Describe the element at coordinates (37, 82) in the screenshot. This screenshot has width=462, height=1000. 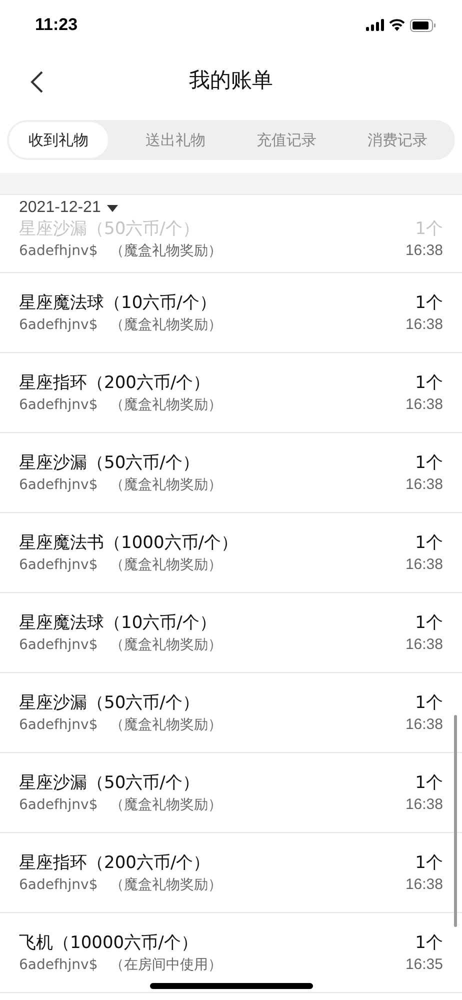
I see `back-icon` at that location.